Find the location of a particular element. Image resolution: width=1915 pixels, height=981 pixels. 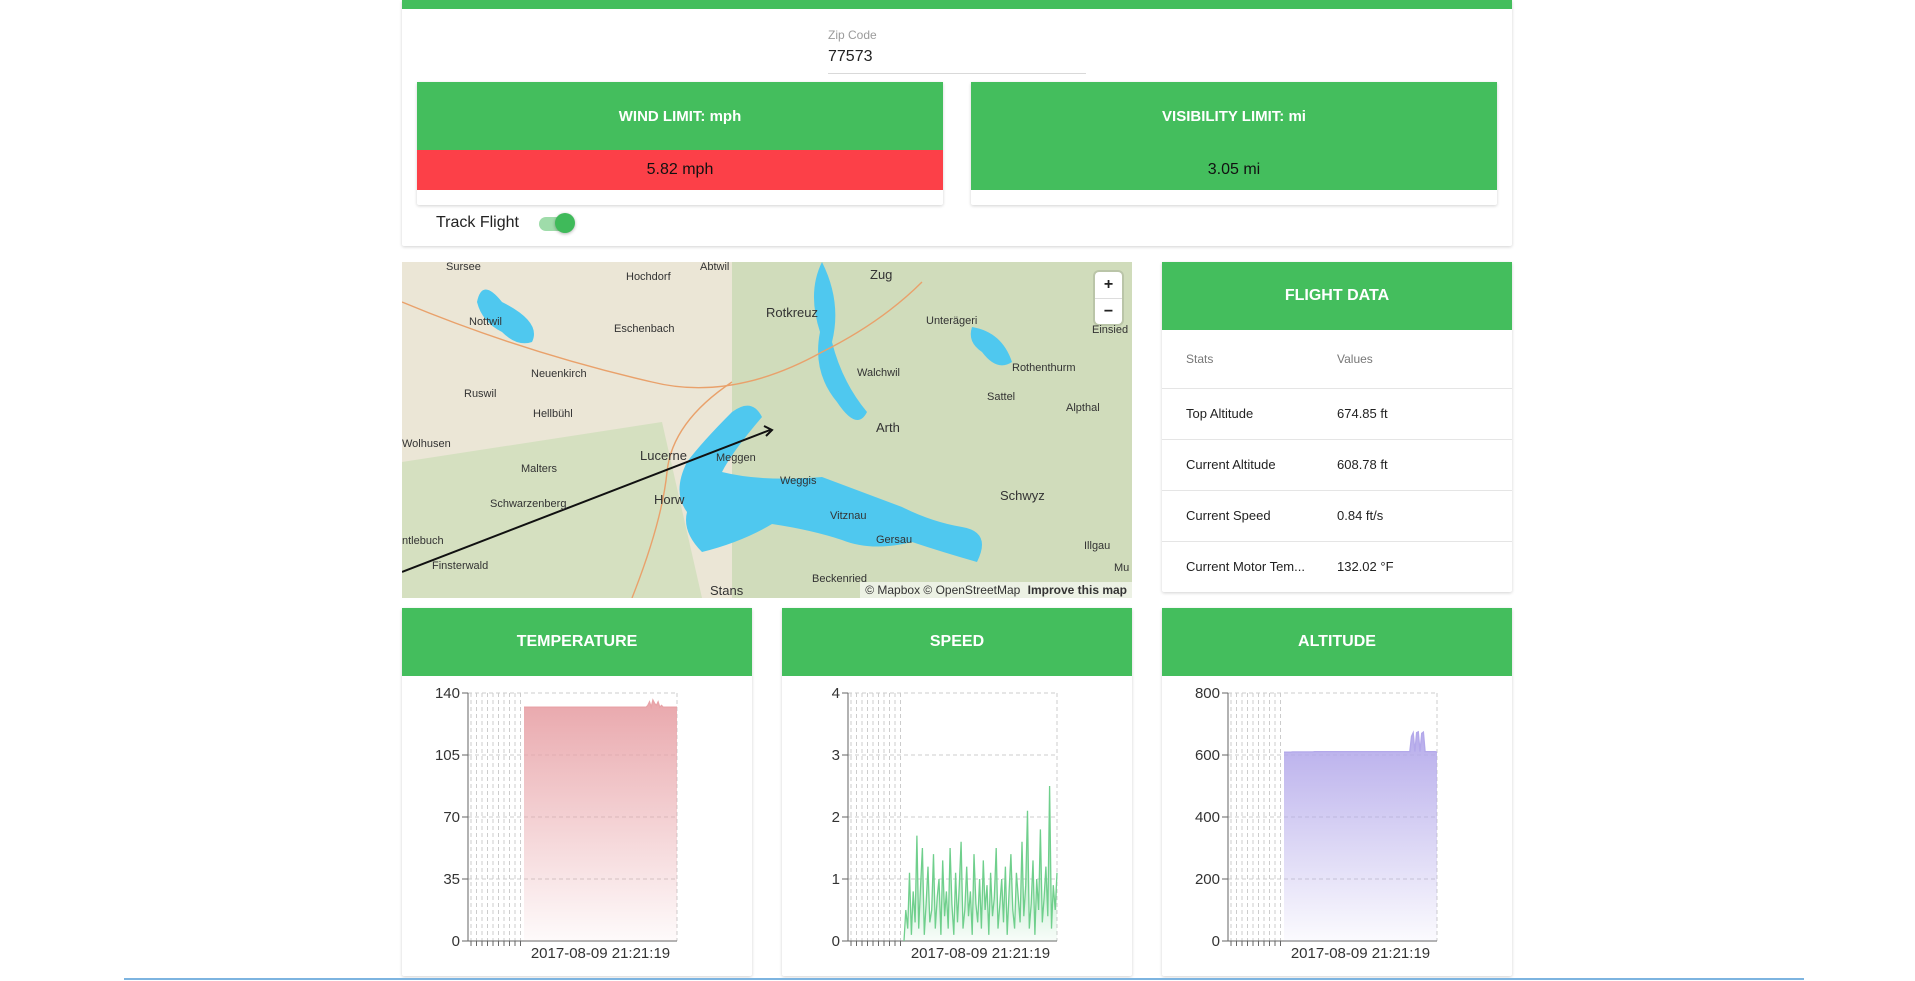

table-row: Current Altitude 608.78 ft is located at coordinates (1337, 464).